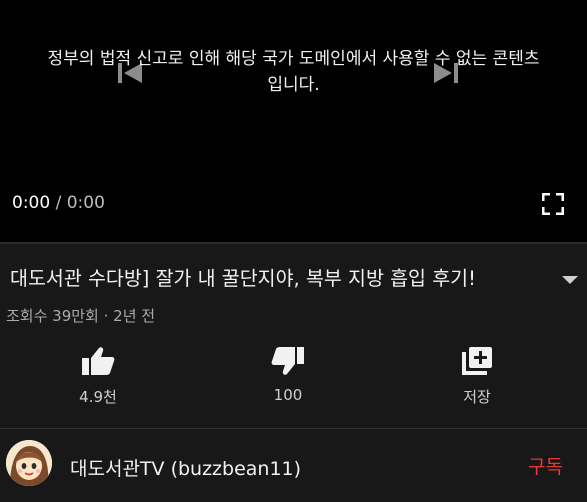  I want to click on thumbs-up-icon, so click(98, 361).